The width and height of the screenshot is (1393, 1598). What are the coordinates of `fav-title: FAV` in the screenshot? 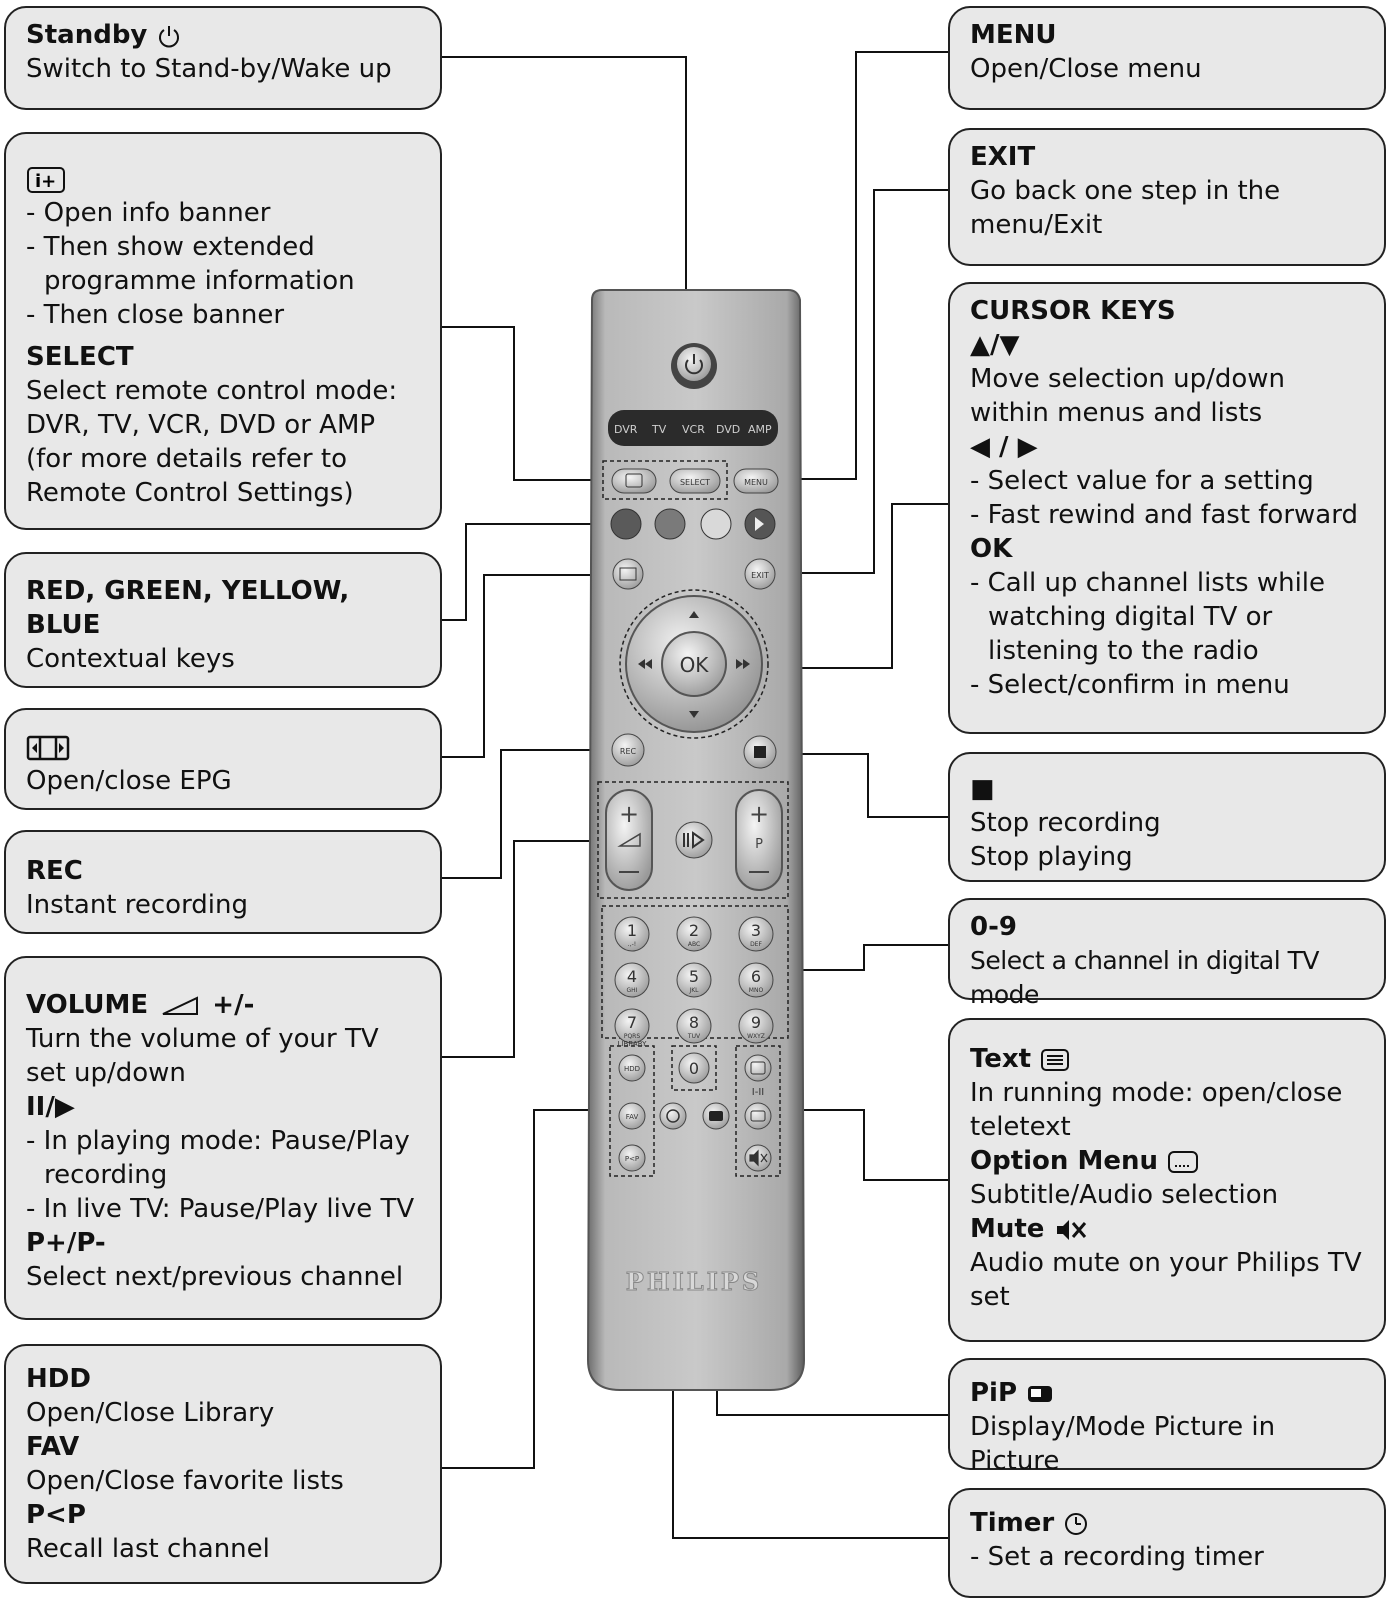 It's located at (53, 1447).